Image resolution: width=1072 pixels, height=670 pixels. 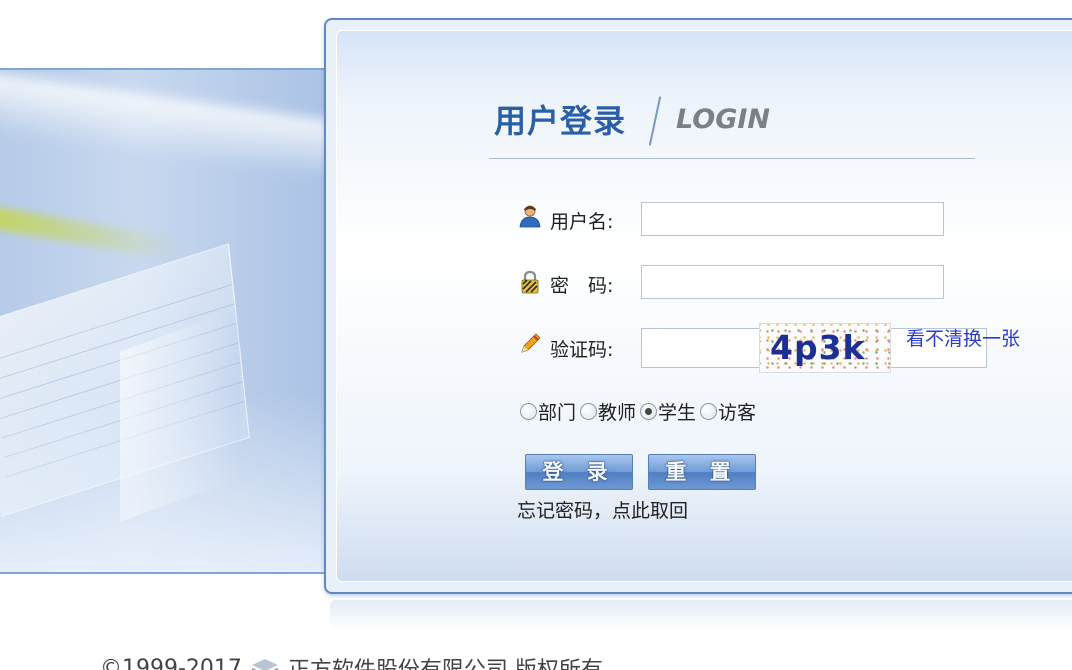 I want to click on captcha-image: 4p3k, so click(x=825, y=348).